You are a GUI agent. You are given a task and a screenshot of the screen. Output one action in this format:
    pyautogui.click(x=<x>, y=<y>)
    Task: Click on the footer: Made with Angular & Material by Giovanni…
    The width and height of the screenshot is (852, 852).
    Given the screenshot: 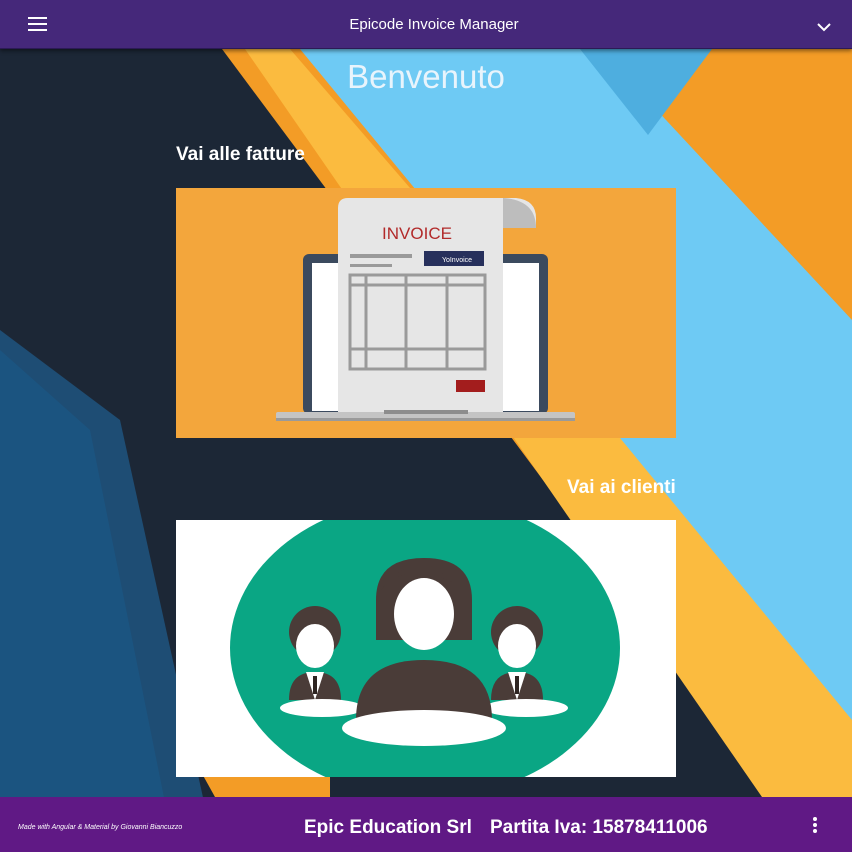 What is the action you would take?
    pyautogui.click(x=426, y=824)
    